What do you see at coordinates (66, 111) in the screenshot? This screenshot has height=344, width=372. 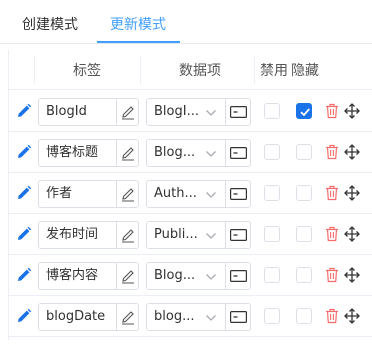 I see `label-value: BlogId` at bounding box center [66, 111].